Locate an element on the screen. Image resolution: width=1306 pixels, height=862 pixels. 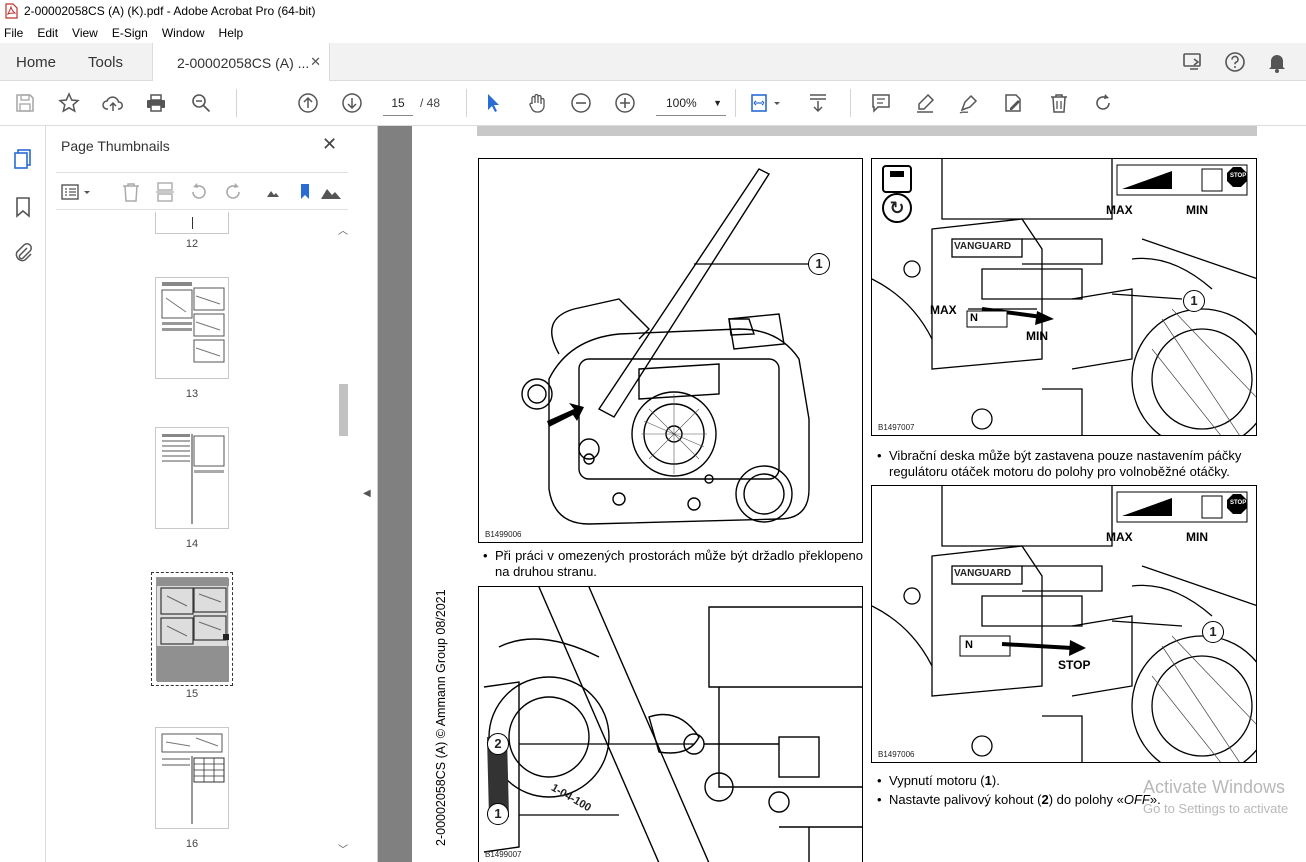
thumbnail-label: 15 is located at coordinates (192, 694).